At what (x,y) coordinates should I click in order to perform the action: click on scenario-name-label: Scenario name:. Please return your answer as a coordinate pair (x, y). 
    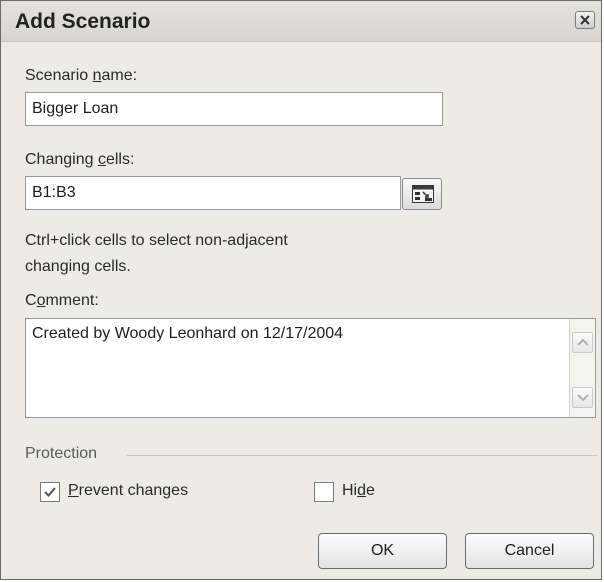
    Looking at the image, I should click on (81, 75).